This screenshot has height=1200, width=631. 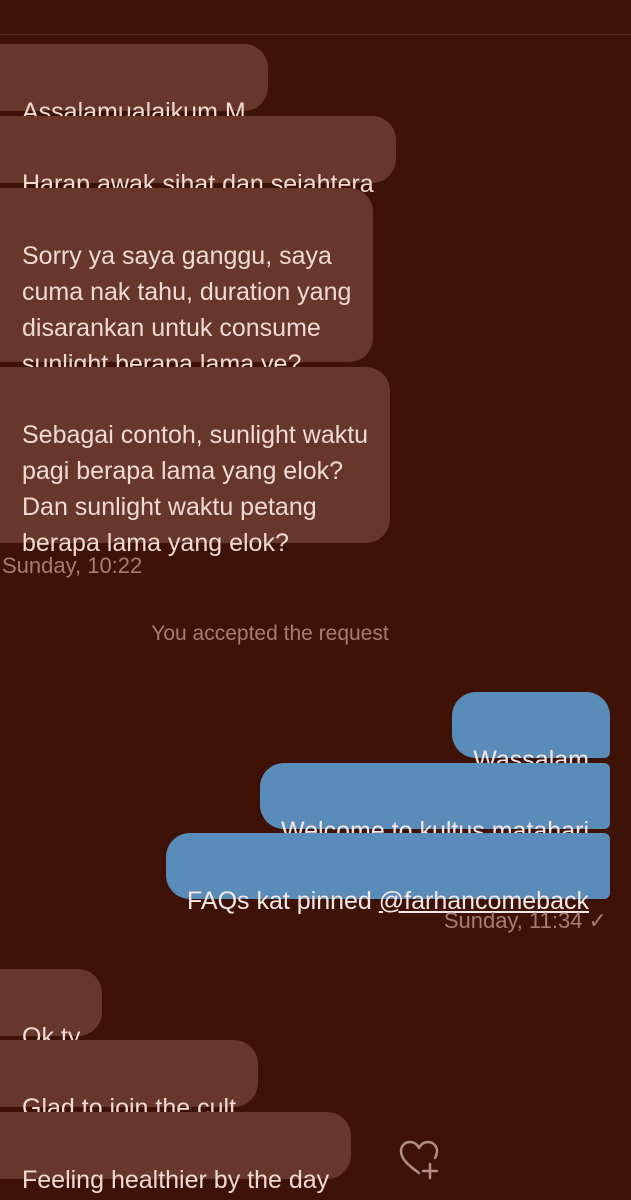 What do you see at coordinates (134, 85) in the screenshot?
I see `incoming-message-bubble: Assalamualaikum M` at bounding box center [134, 85].